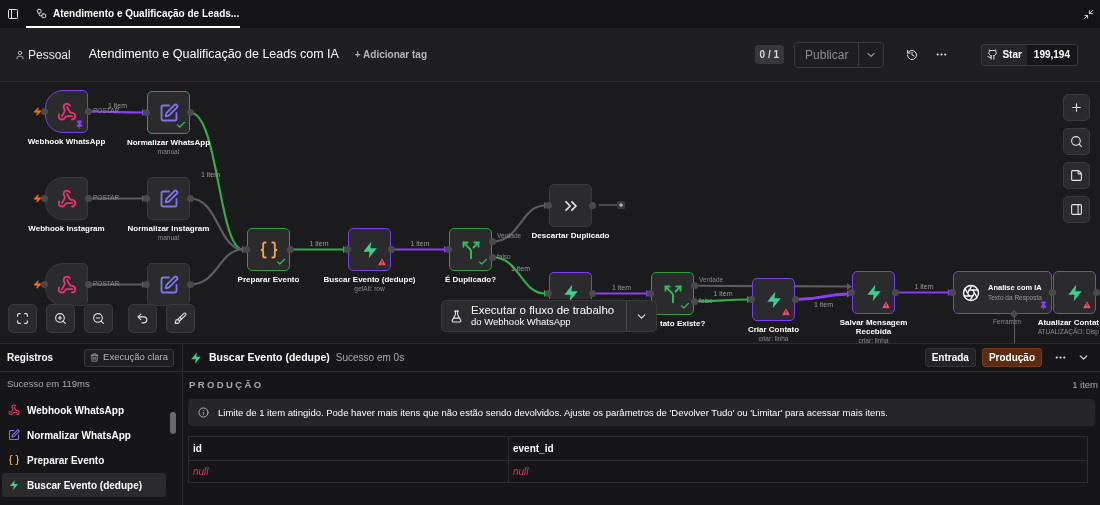 The height and width of the screenshot is (505, 1100). I want to click on tidy-up-button, so click(180, 318).